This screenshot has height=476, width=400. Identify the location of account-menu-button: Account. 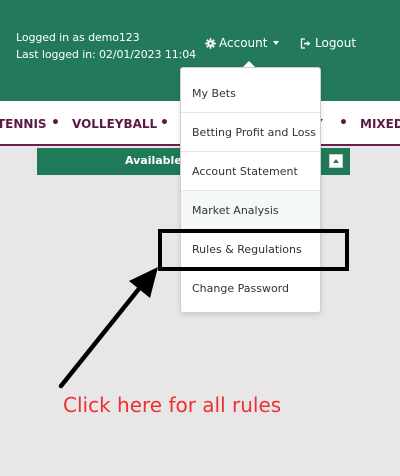
(242, 43).